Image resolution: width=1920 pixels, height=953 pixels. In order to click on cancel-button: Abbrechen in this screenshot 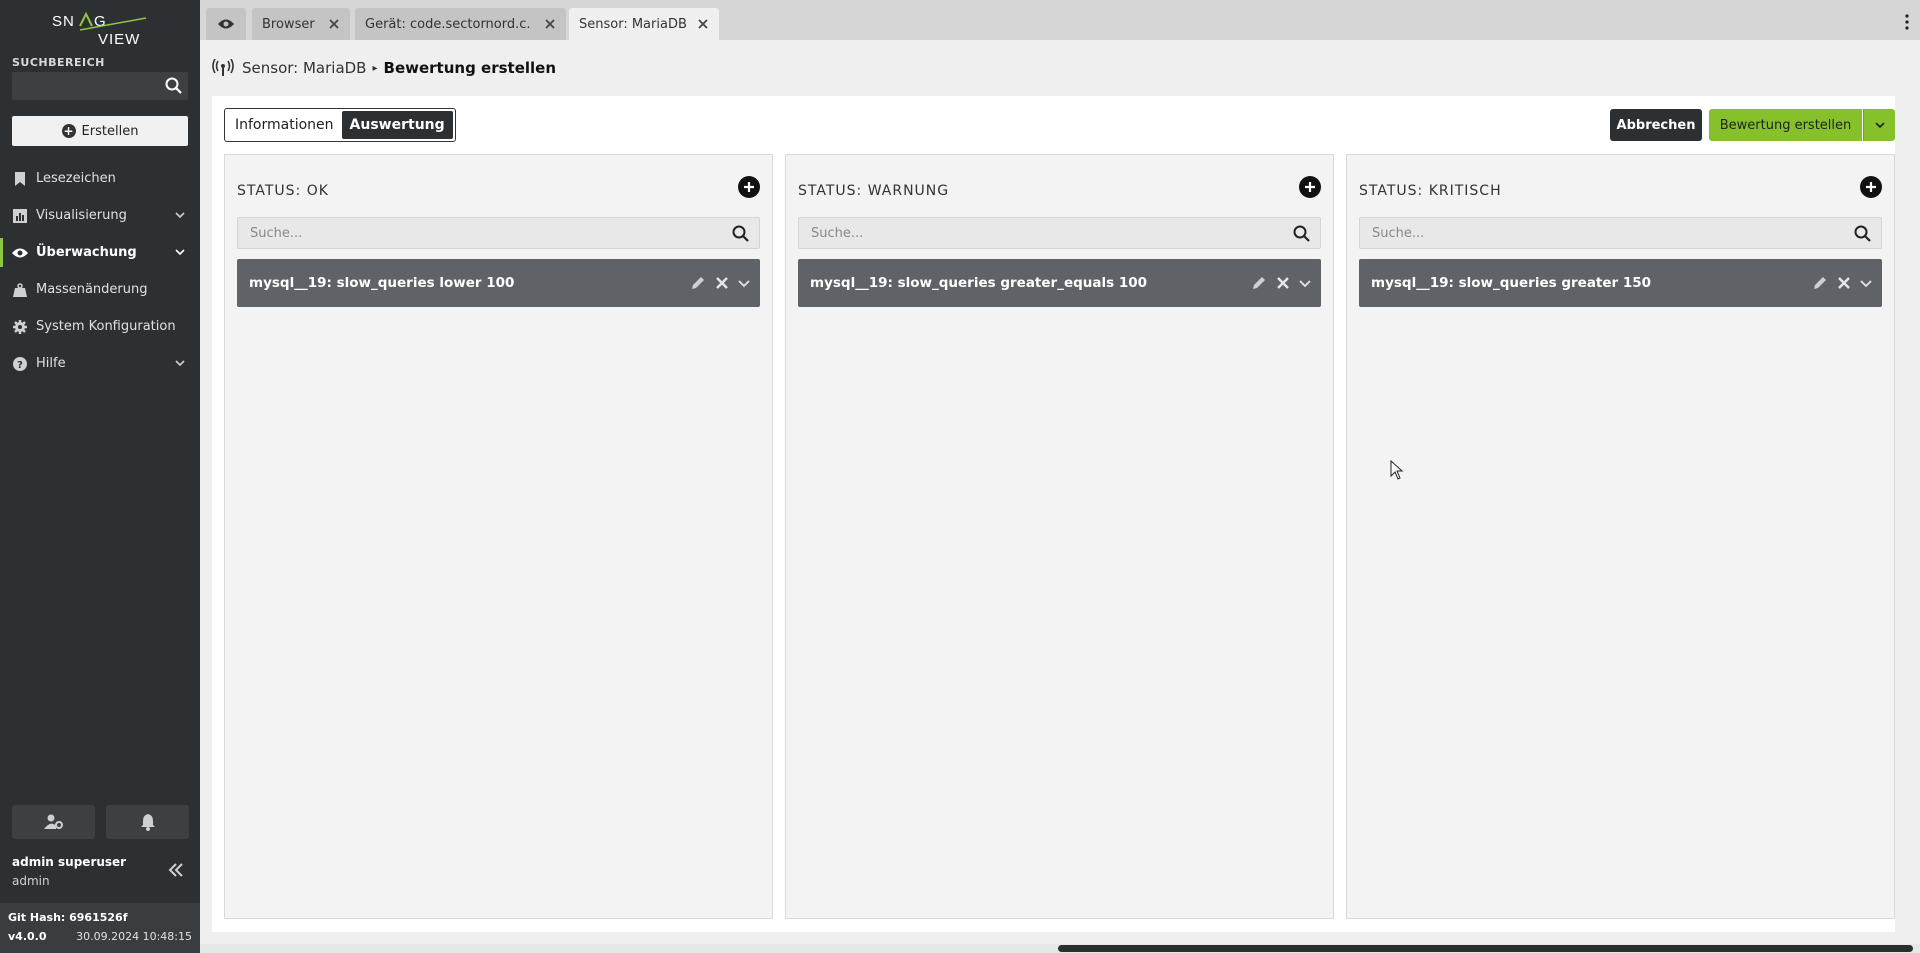, I will do `click(1656, 125)`.